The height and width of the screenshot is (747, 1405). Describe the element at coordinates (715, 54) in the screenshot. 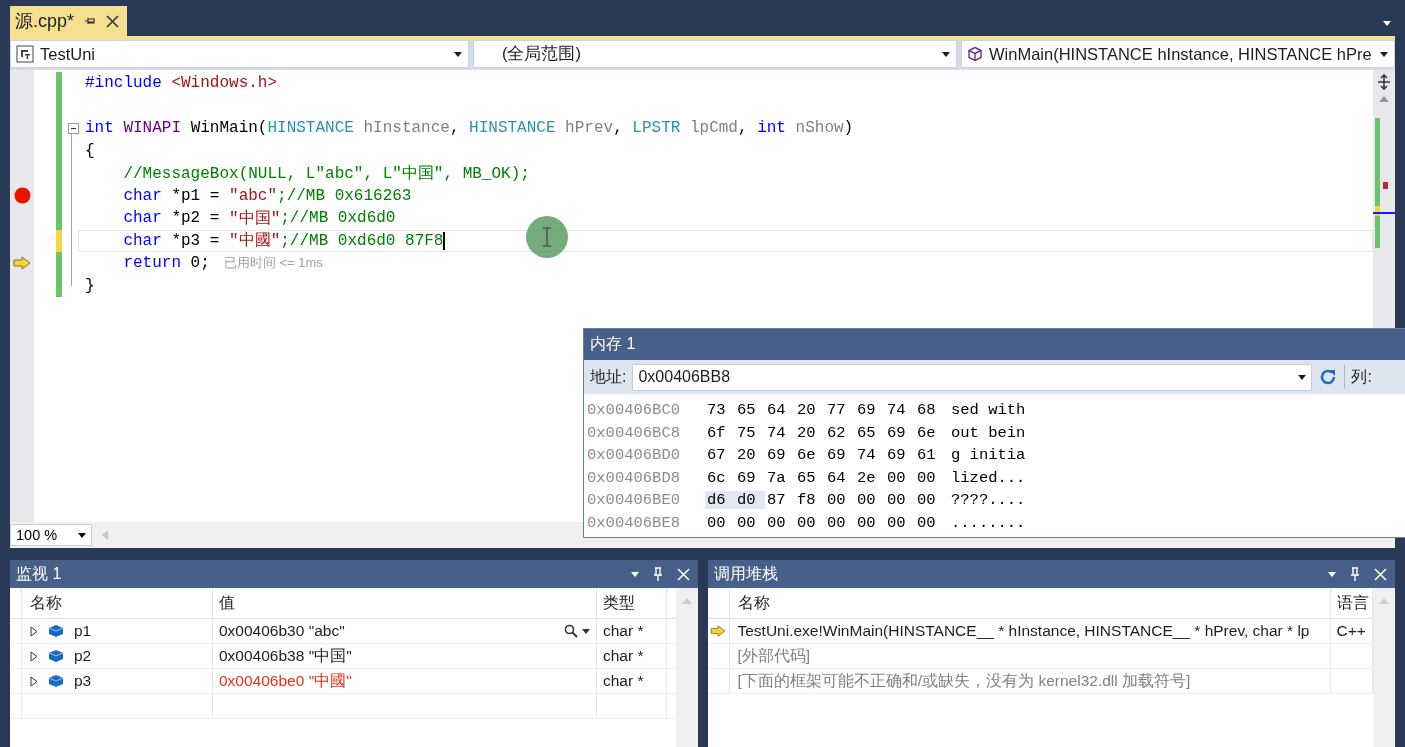

I see `navigation-dropdown: (全局范围)` at that location.